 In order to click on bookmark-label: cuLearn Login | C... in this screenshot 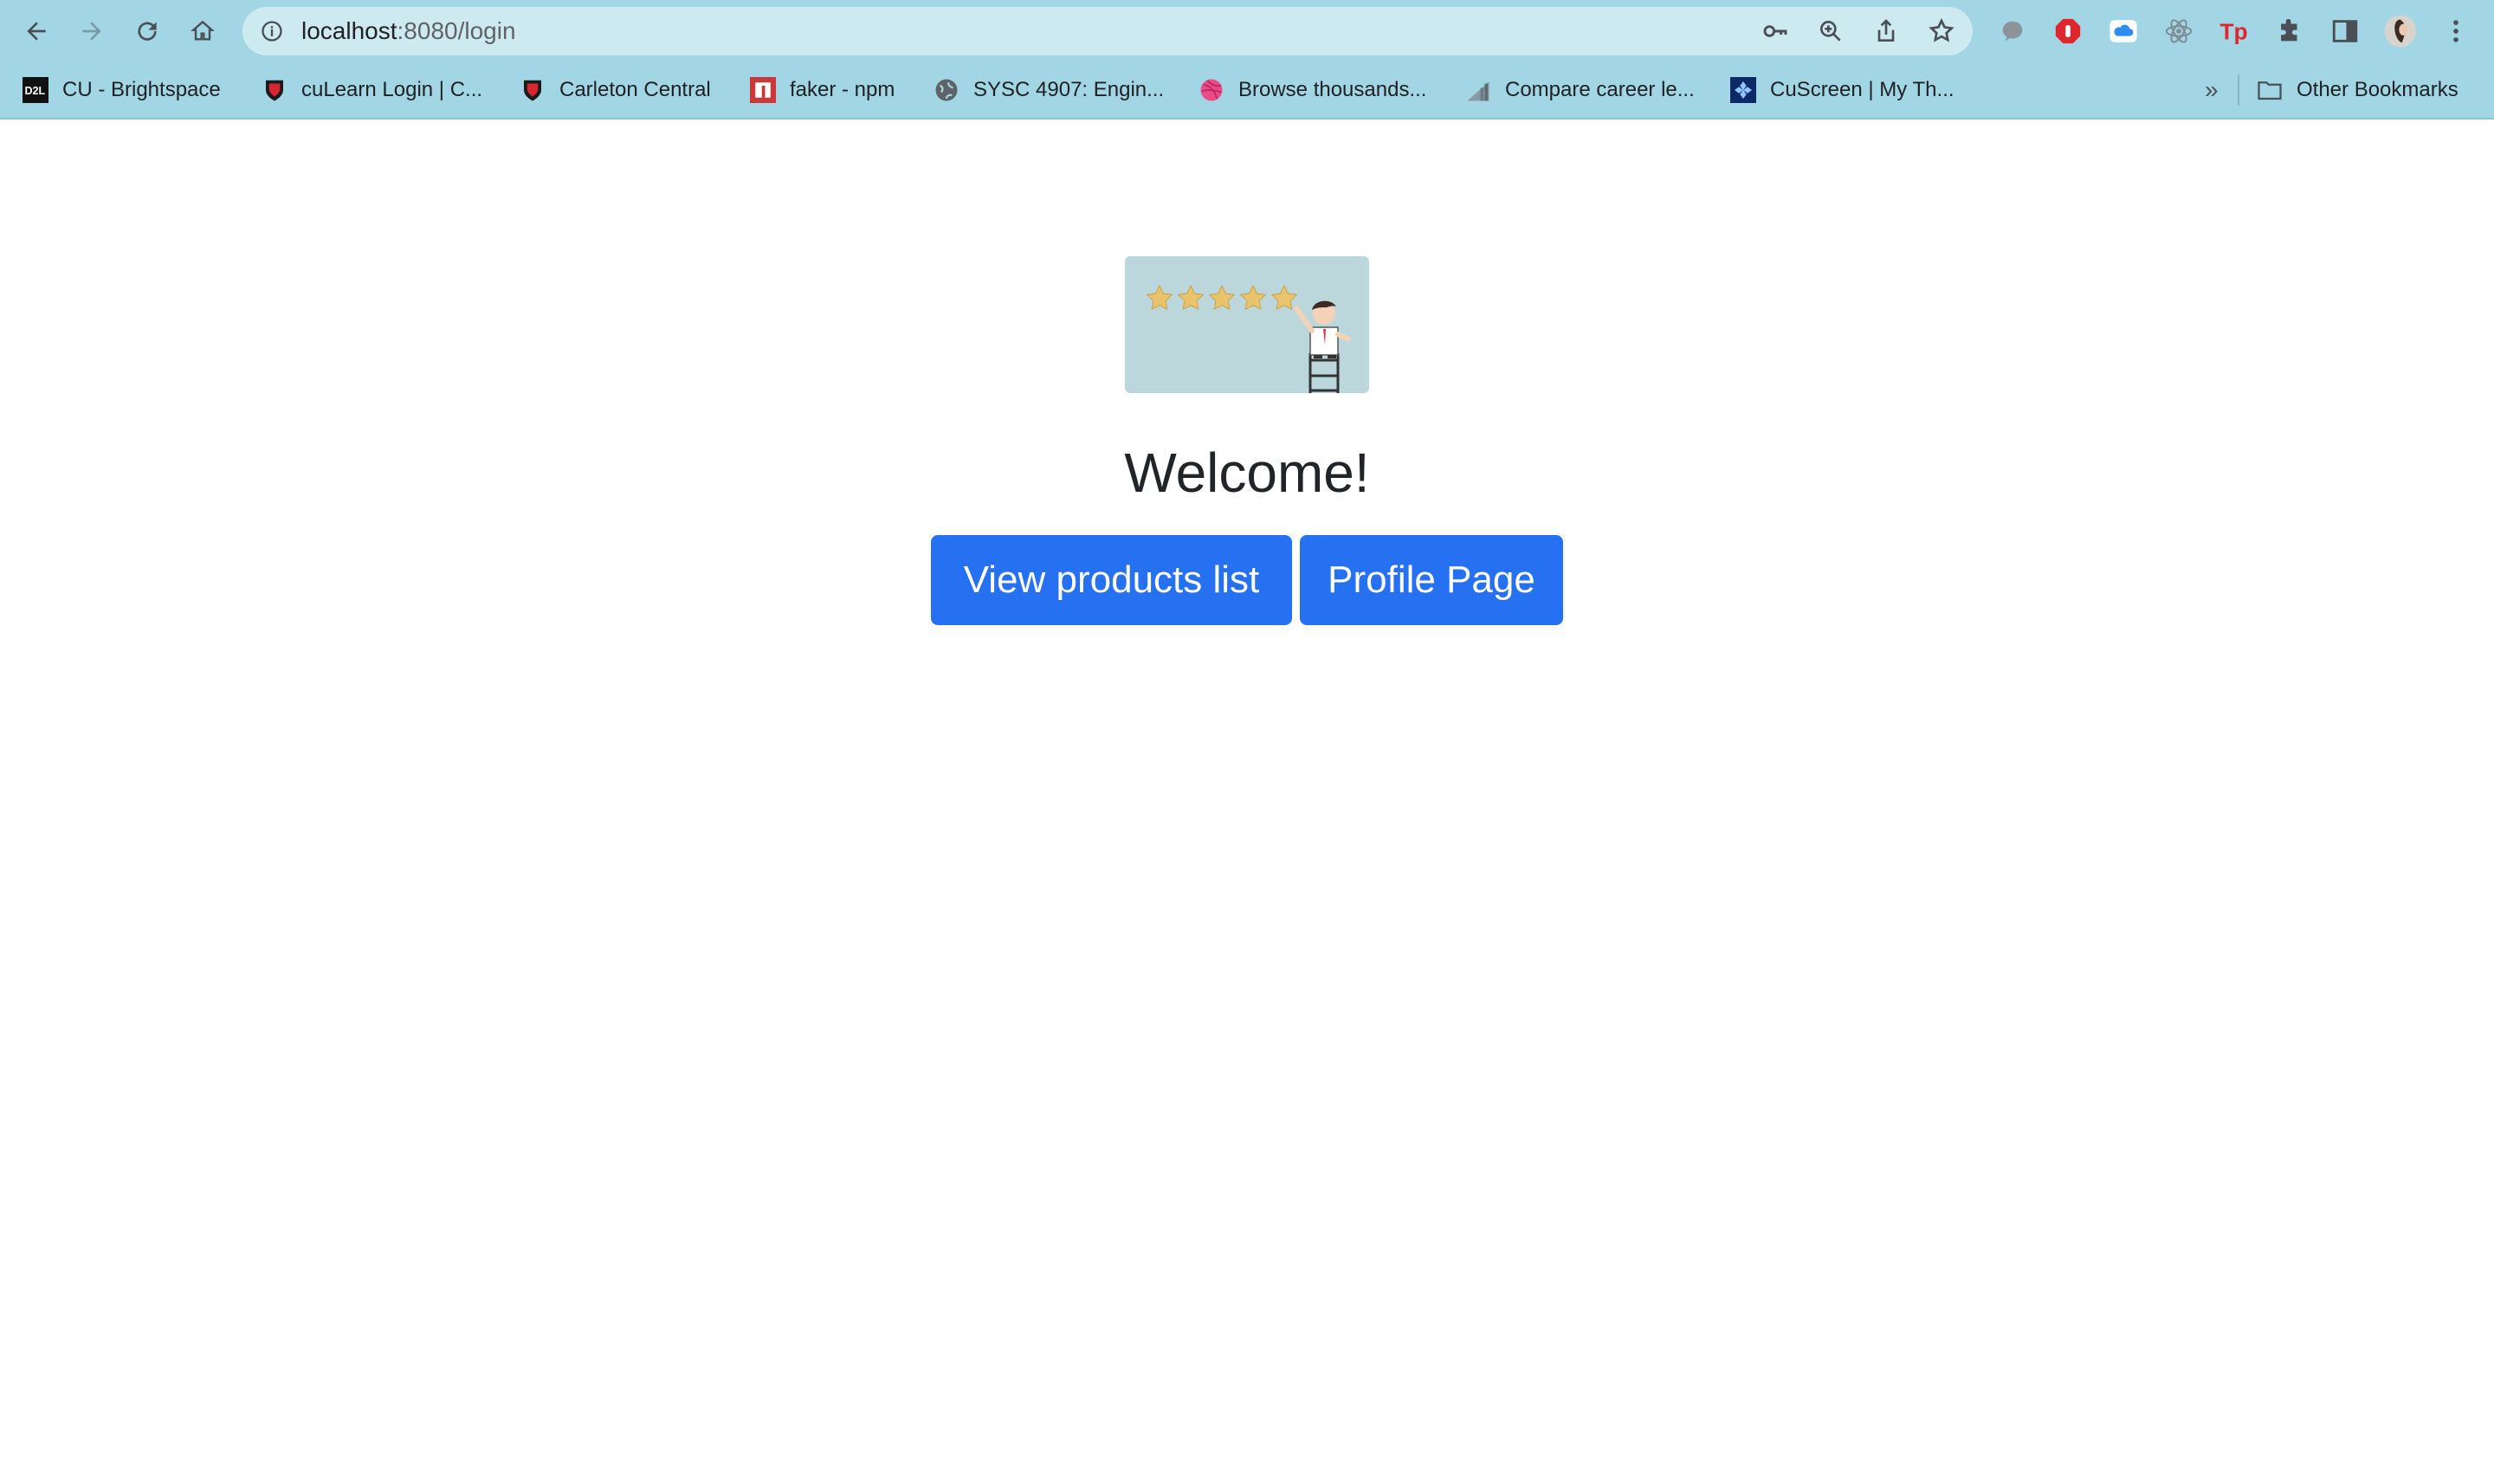, I will do `click(392, 89)`.